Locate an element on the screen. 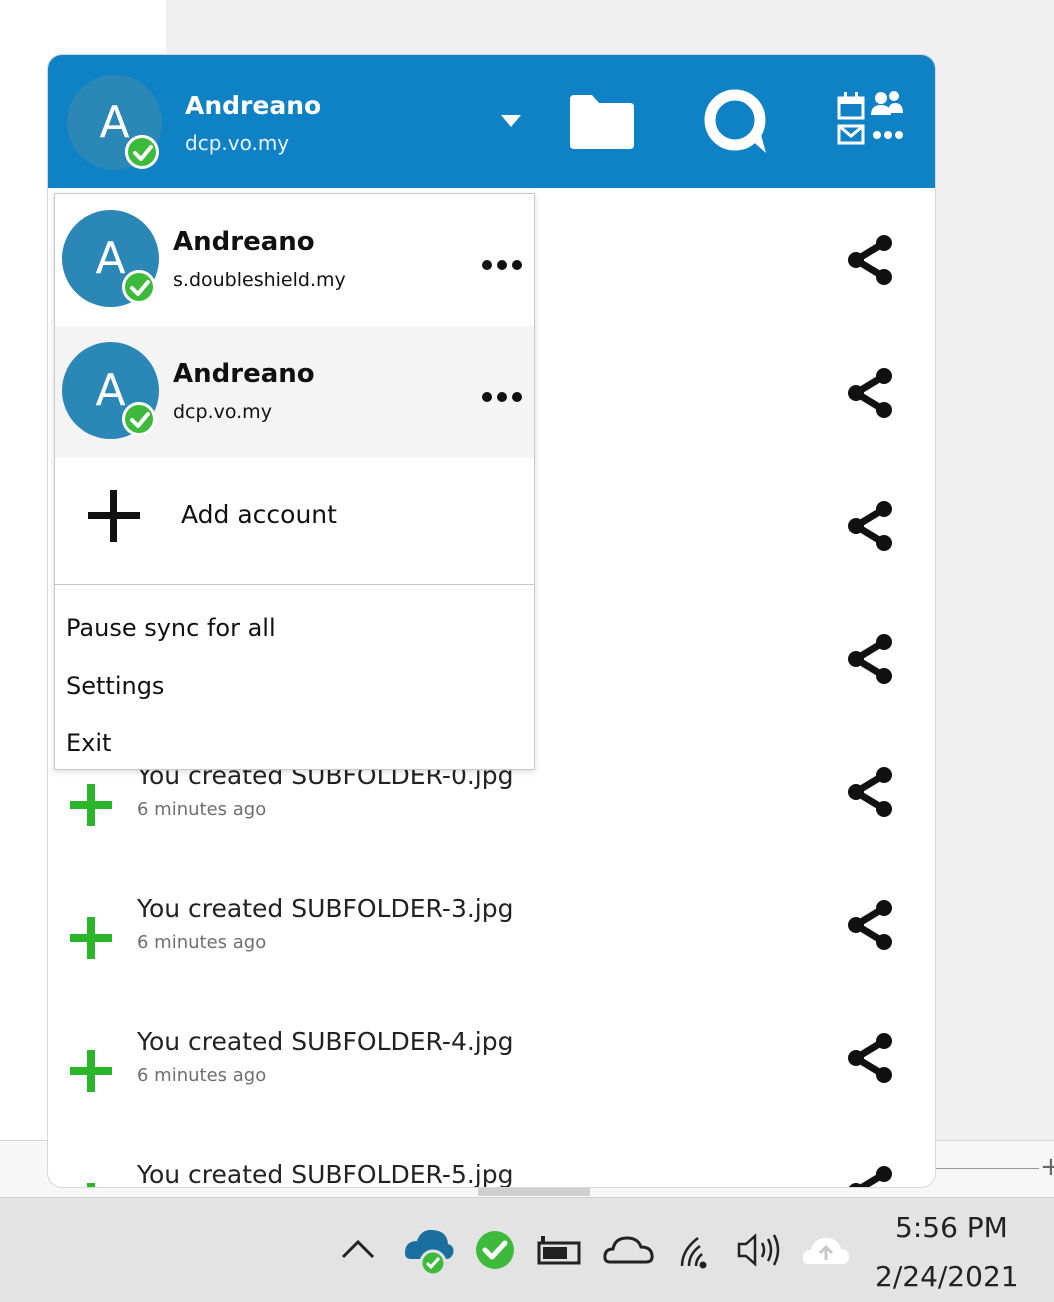 Image resolution: width=1054 pixels, height=1302 pixels. account-domain: s.doubleshield.my is located at coordinates (259, 280).